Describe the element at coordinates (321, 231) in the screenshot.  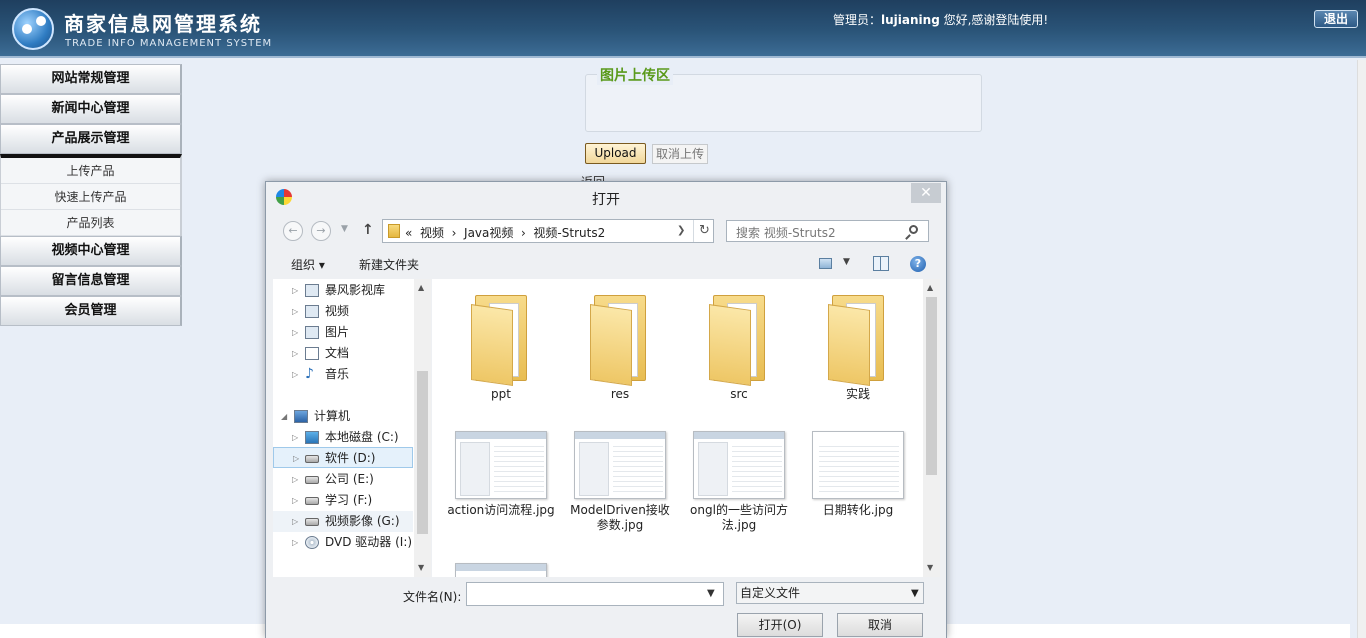
I see `forward-arrow-icon: →` at that location.